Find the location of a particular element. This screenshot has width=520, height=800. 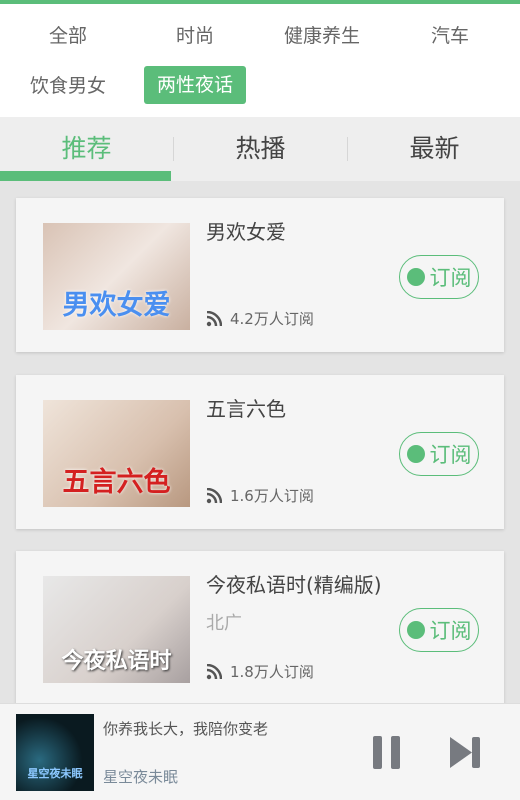

category-relationships: 两性夜话 is located at coordinates (195, 85).